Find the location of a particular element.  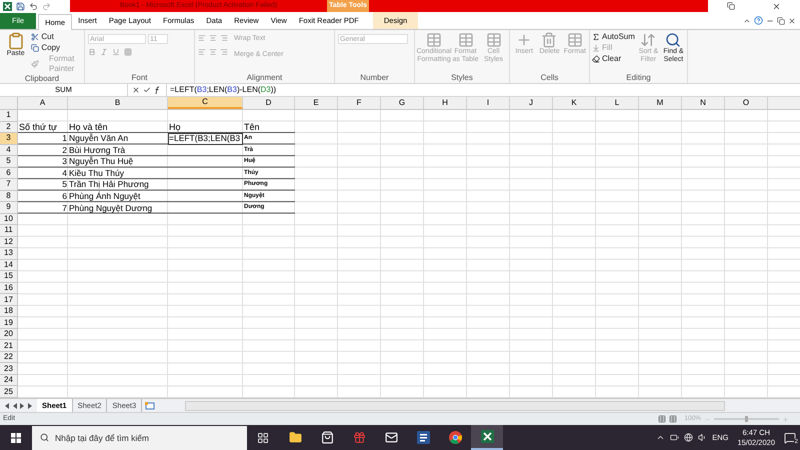

row-header: 19 is located at coordinates (9, 323).